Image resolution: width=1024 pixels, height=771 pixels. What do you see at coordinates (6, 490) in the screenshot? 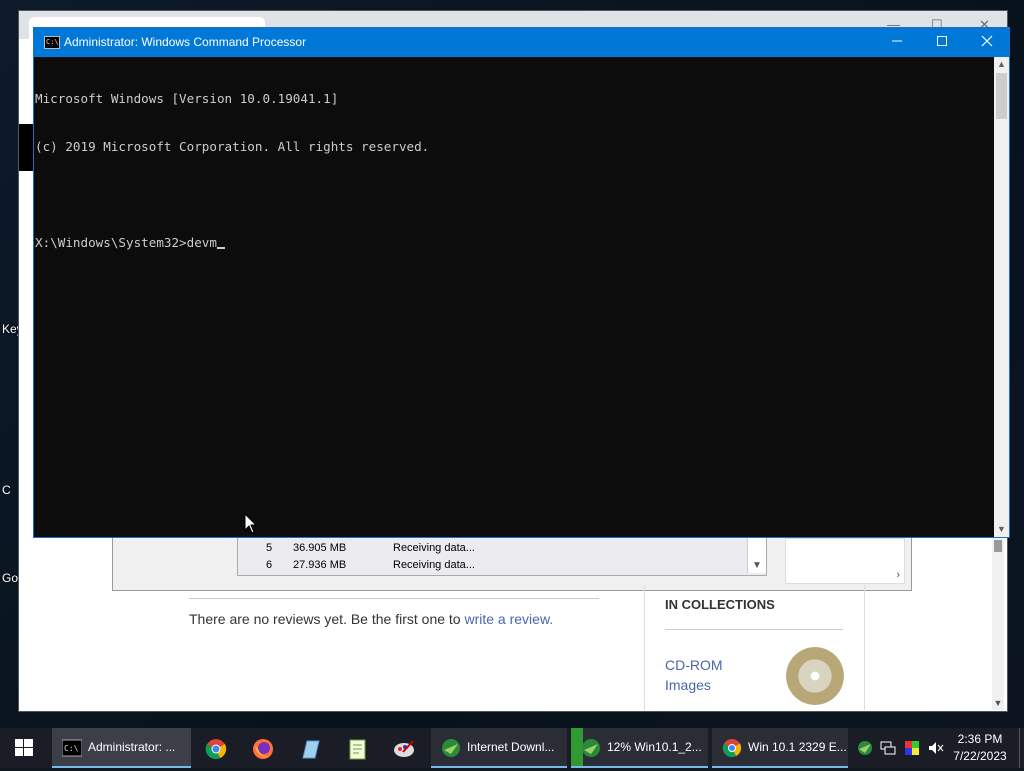
I see `desktop-icon-label: C` at bounding box center [6, 490].